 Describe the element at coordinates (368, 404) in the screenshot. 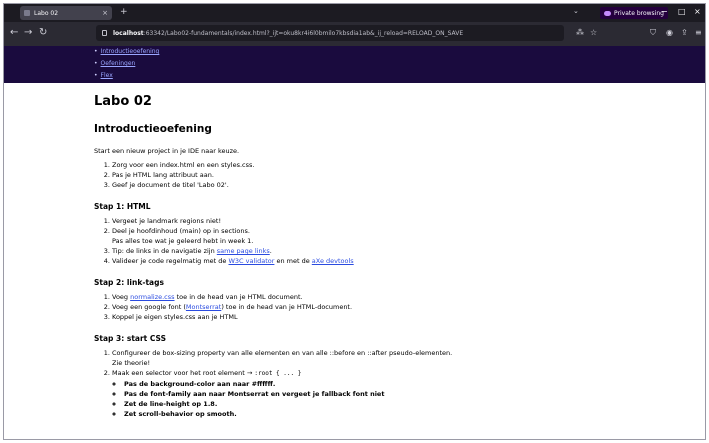

I see `sub-list-item: Zet de line-height op 1.8.` at that location.